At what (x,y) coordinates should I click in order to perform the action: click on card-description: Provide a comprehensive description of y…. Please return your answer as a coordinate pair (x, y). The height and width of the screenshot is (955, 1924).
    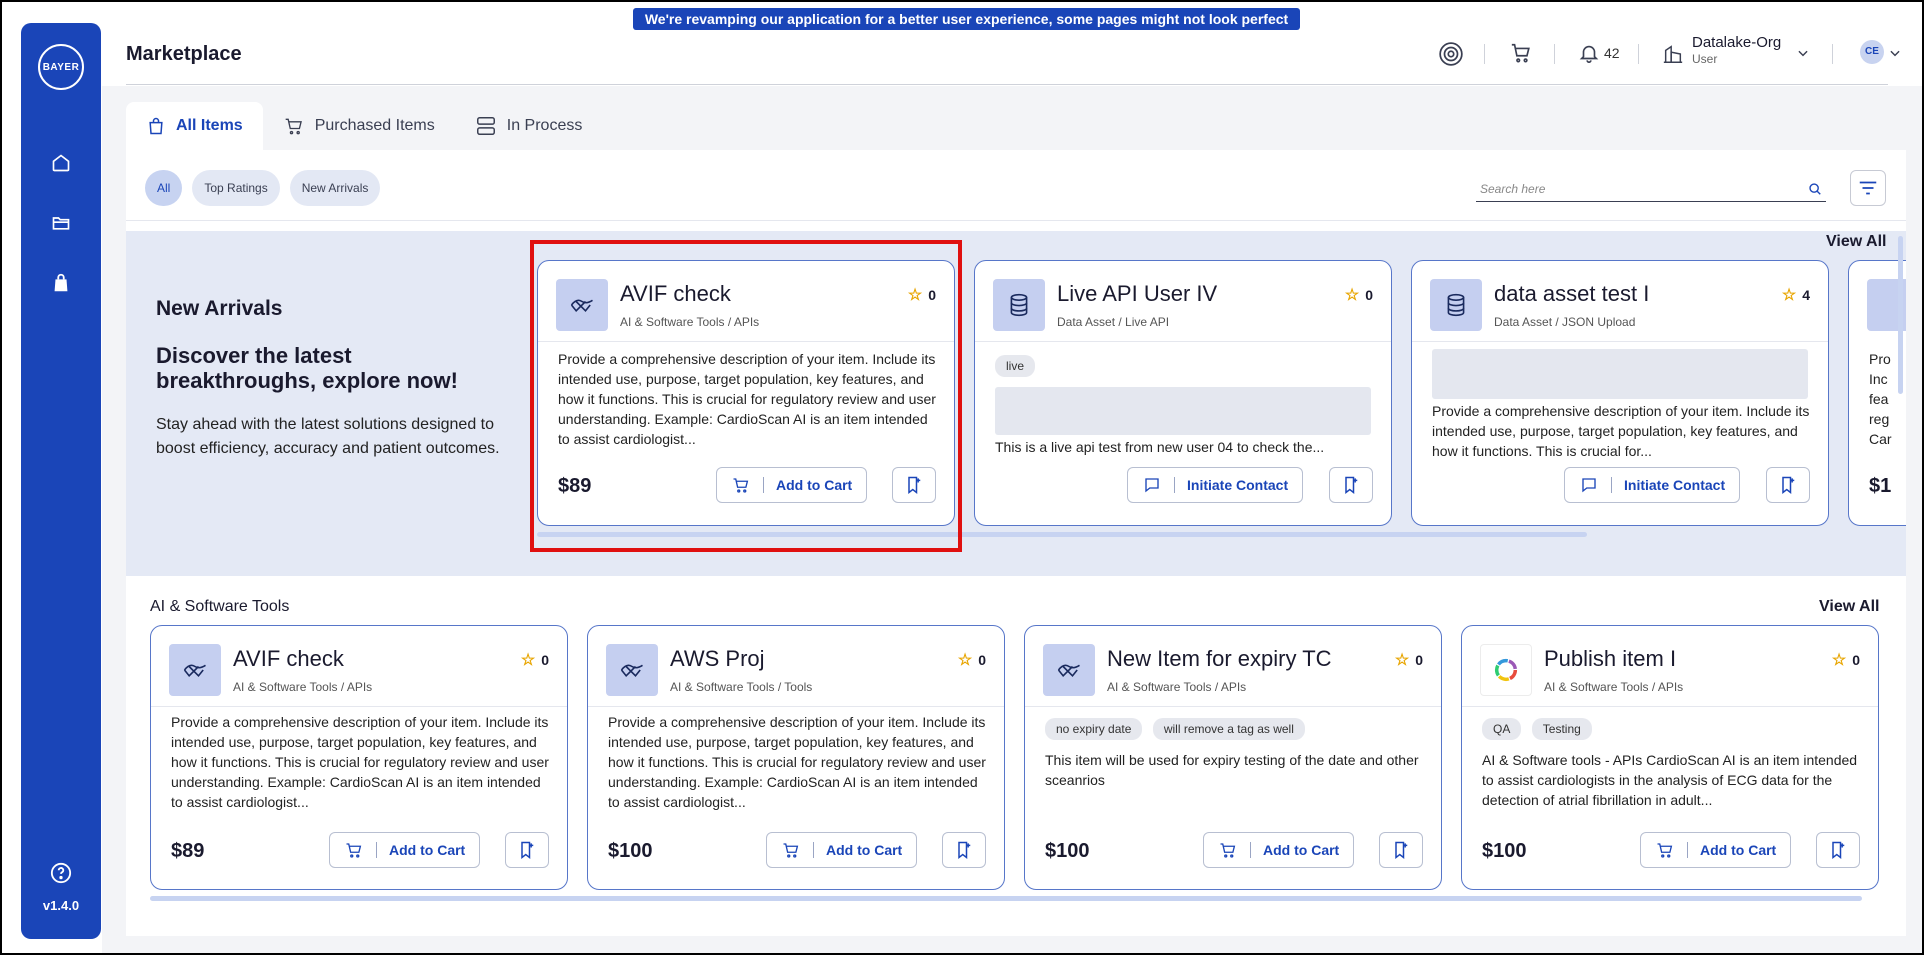
    Looking at the image, I should click on (797, 762).